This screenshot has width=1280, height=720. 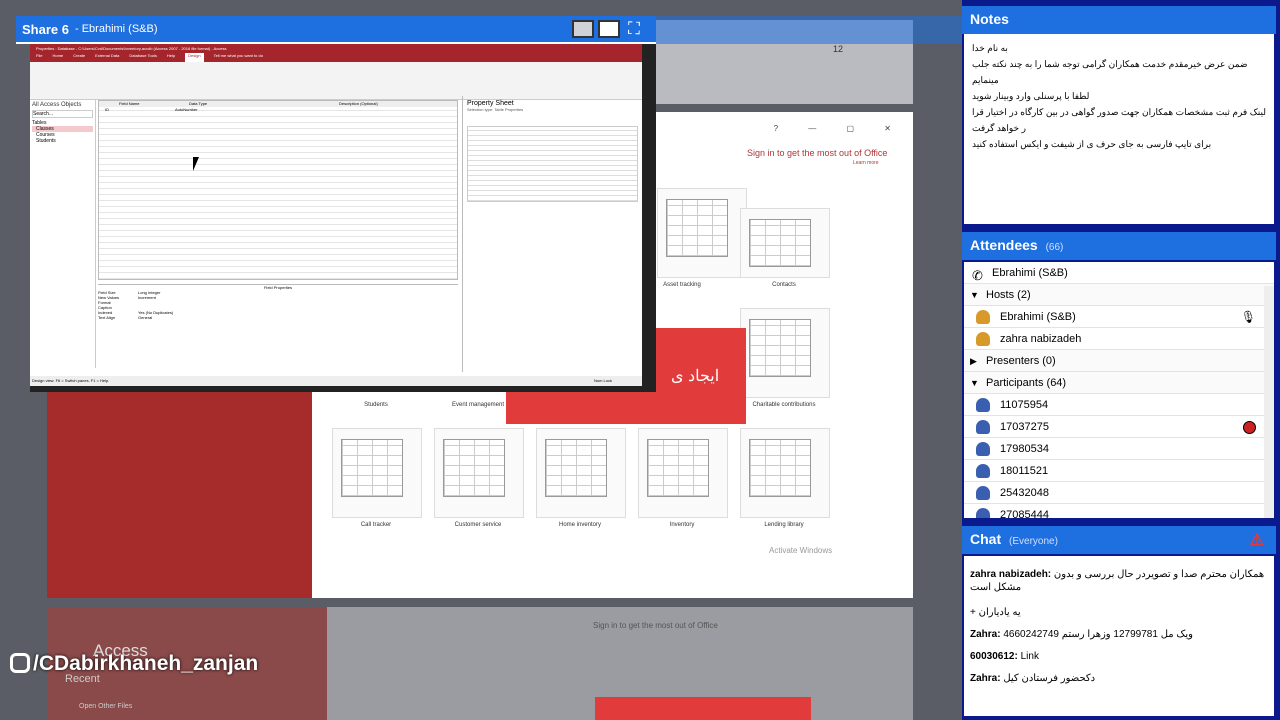 I want to click on page-number: 12, so click(x=838, y=49).